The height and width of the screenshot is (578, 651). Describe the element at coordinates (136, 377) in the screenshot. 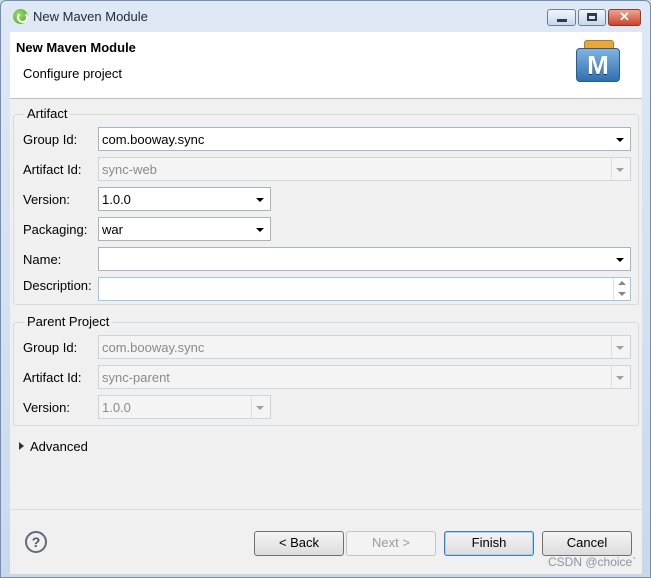

I see `parent-artifact-id-value: sync-parent` at that location.